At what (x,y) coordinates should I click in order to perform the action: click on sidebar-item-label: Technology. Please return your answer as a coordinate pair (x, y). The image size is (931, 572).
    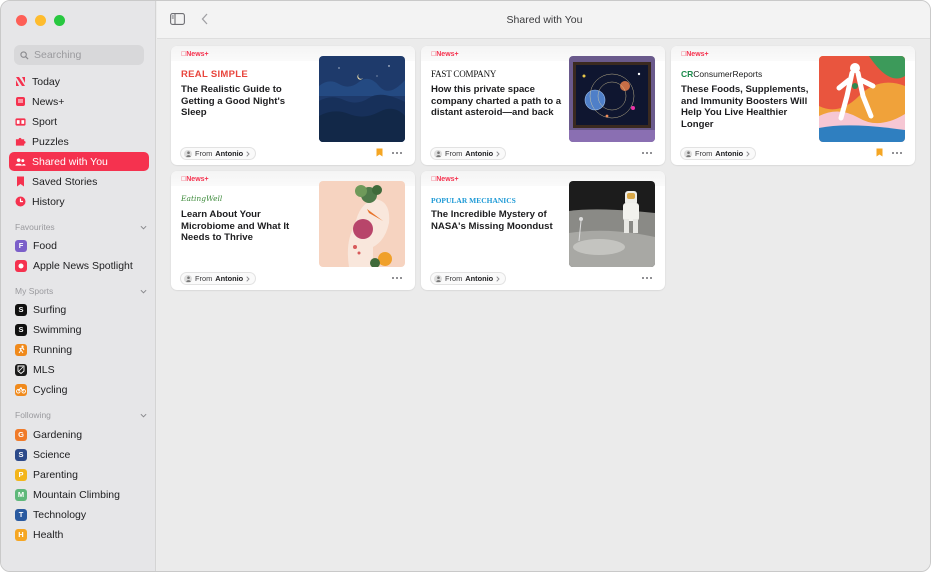
    Looking at the image, I should click on (60, 514).